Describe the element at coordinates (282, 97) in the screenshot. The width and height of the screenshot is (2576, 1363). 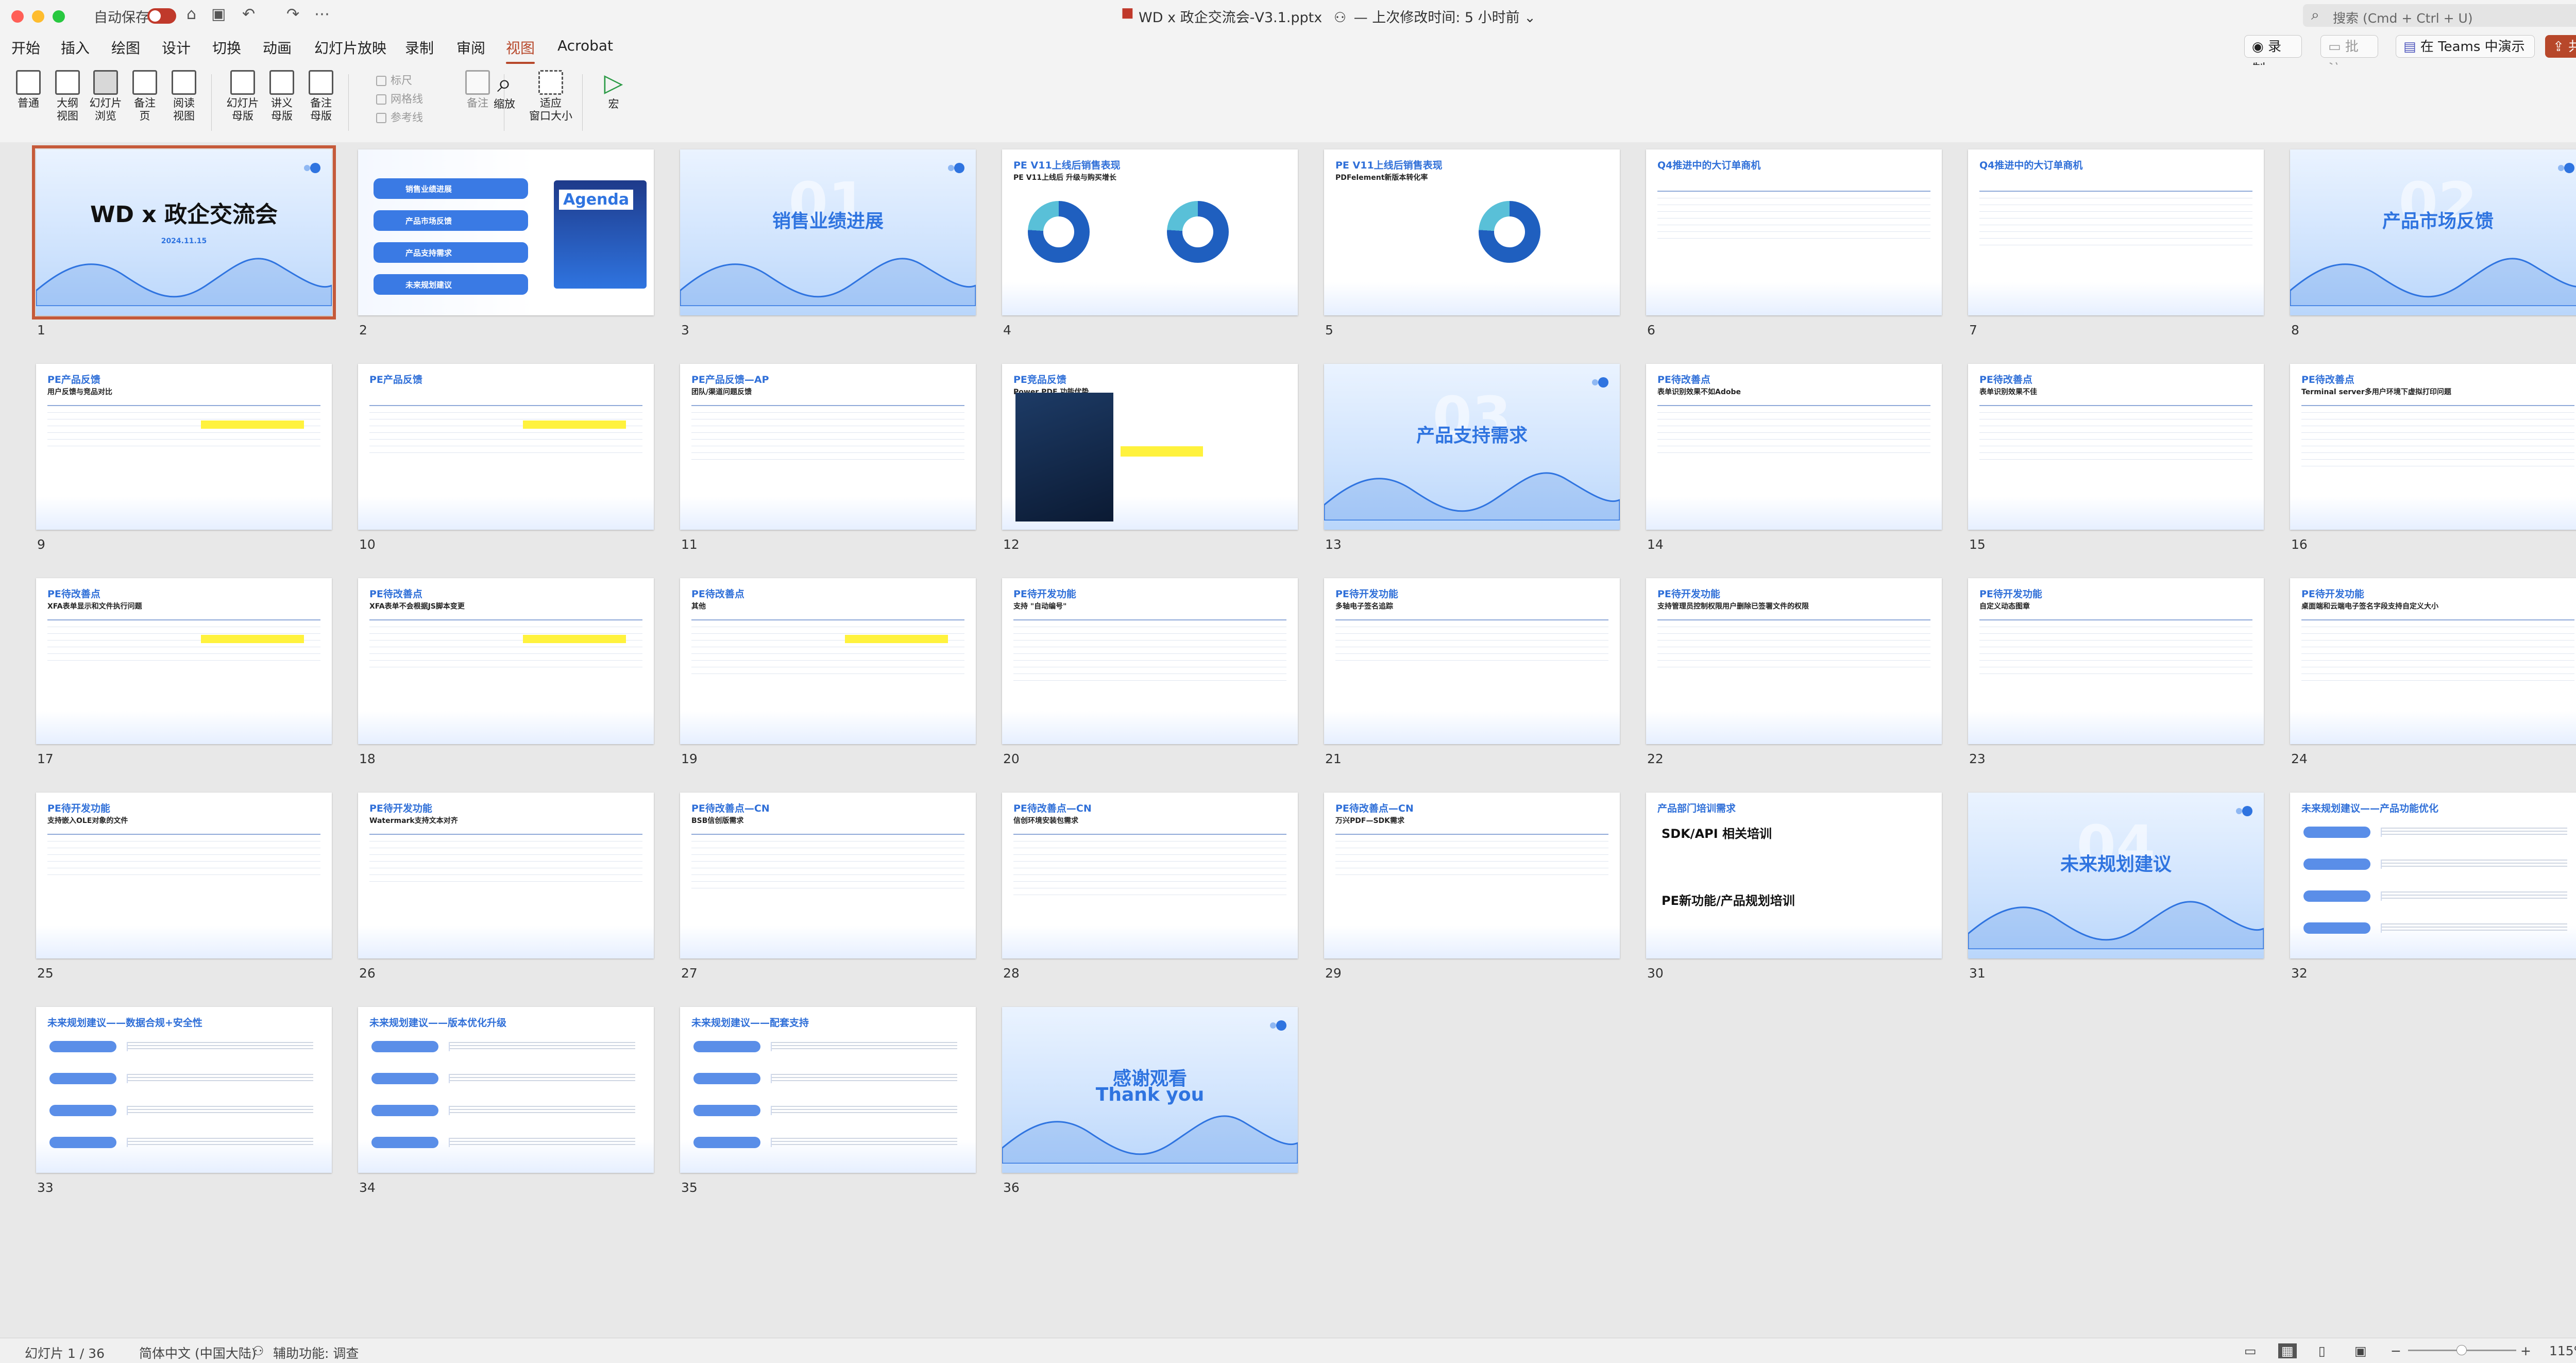
I see `handout-master-button: 讲义 母版` at that location.